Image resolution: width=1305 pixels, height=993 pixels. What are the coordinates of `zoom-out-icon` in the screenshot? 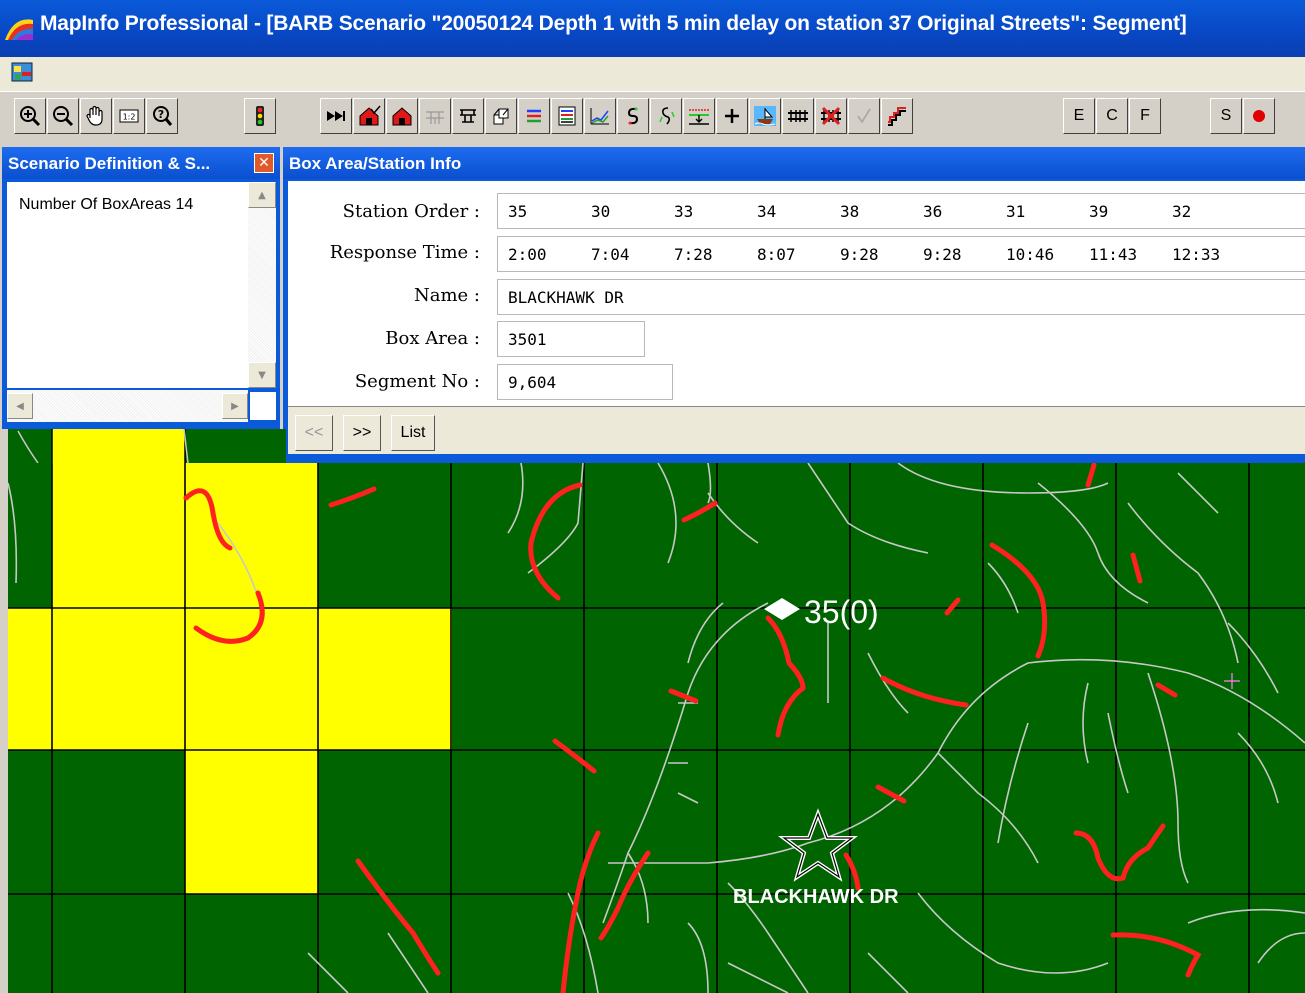 It's located at (63, 116).